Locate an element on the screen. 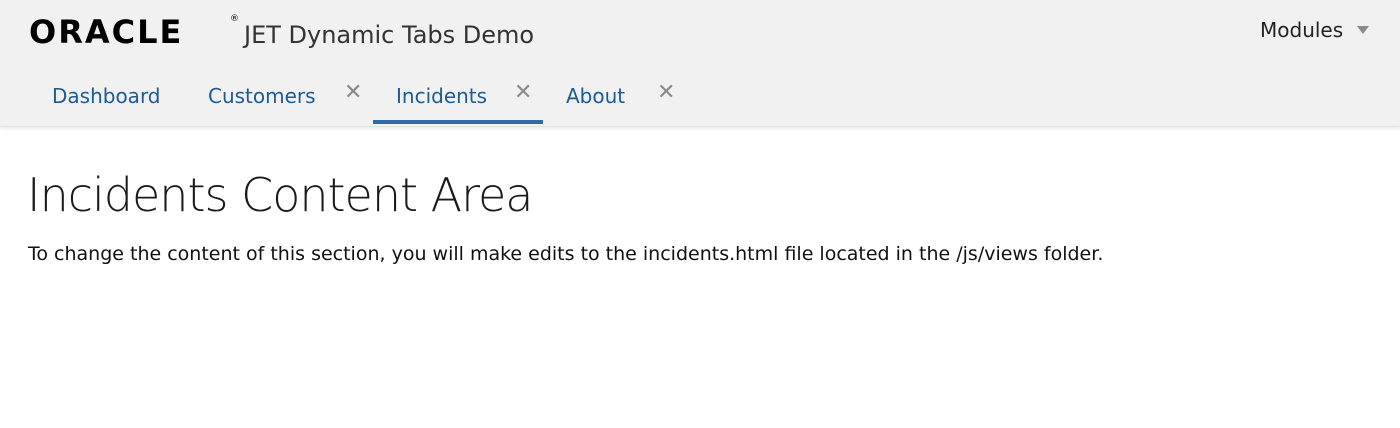  oracle-logo: ORACLE is located at coordinates (106, 32).